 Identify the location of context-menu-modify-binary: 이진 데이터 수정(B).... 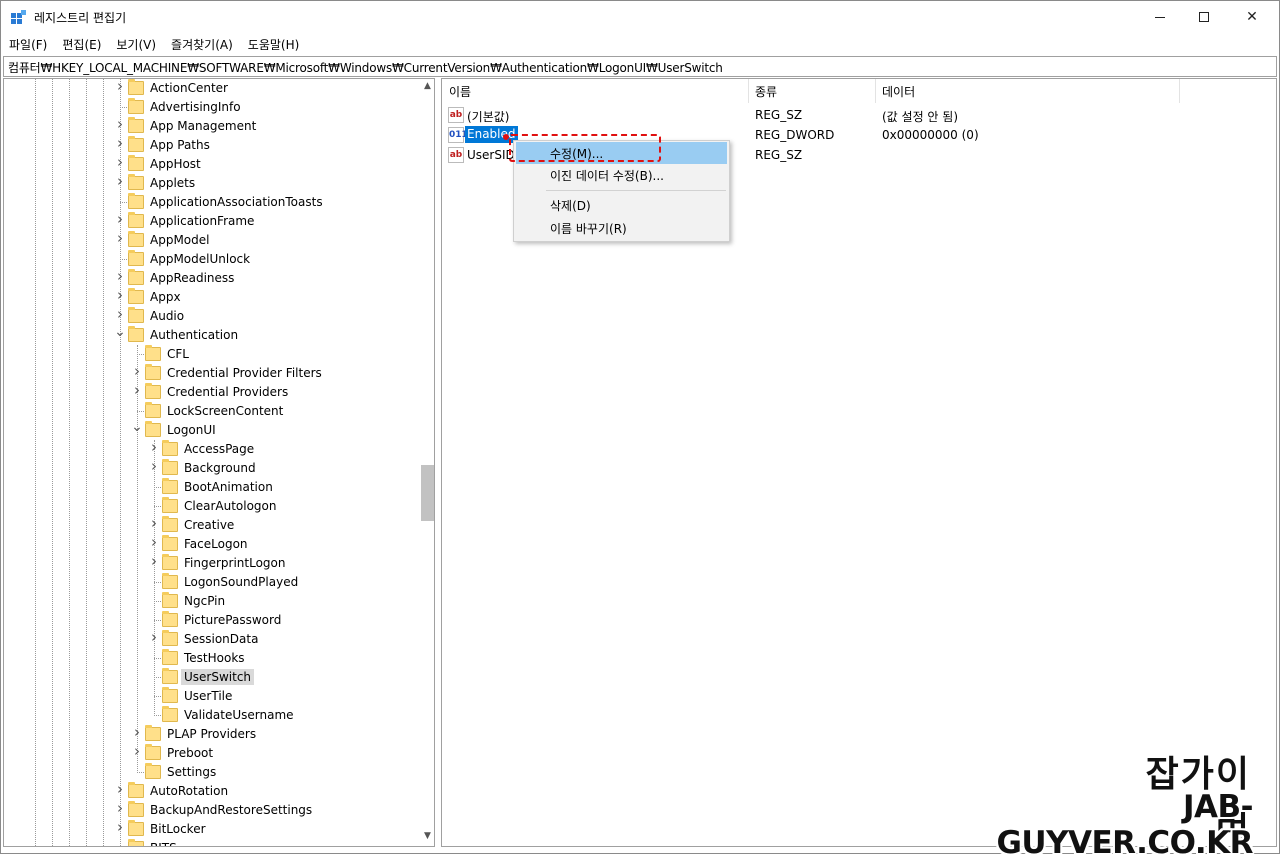
(621, 175).